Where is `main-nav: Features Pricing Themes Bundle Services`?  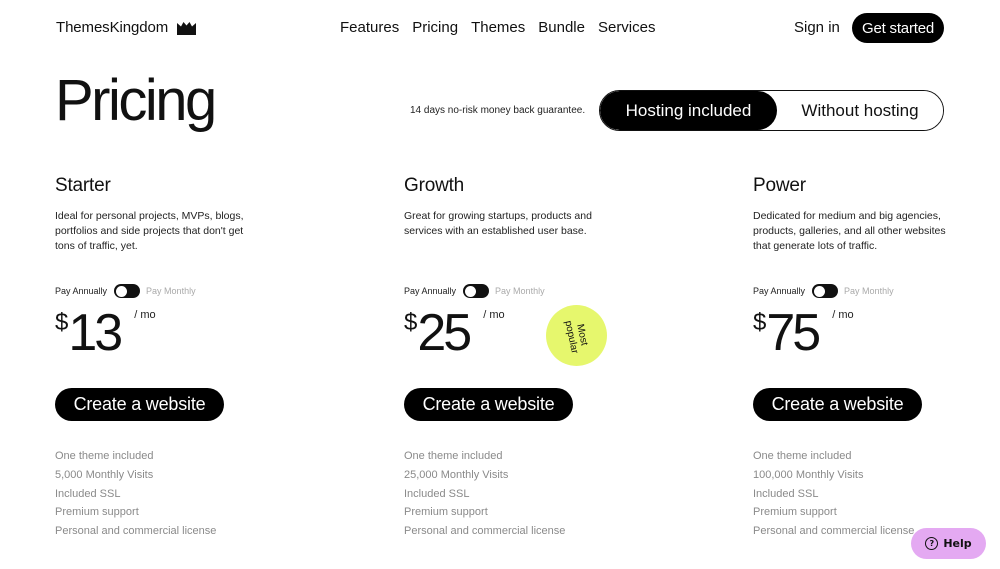
main-nav: Features Pricing Themes Bundle Services is located at coordinates (498, 27).